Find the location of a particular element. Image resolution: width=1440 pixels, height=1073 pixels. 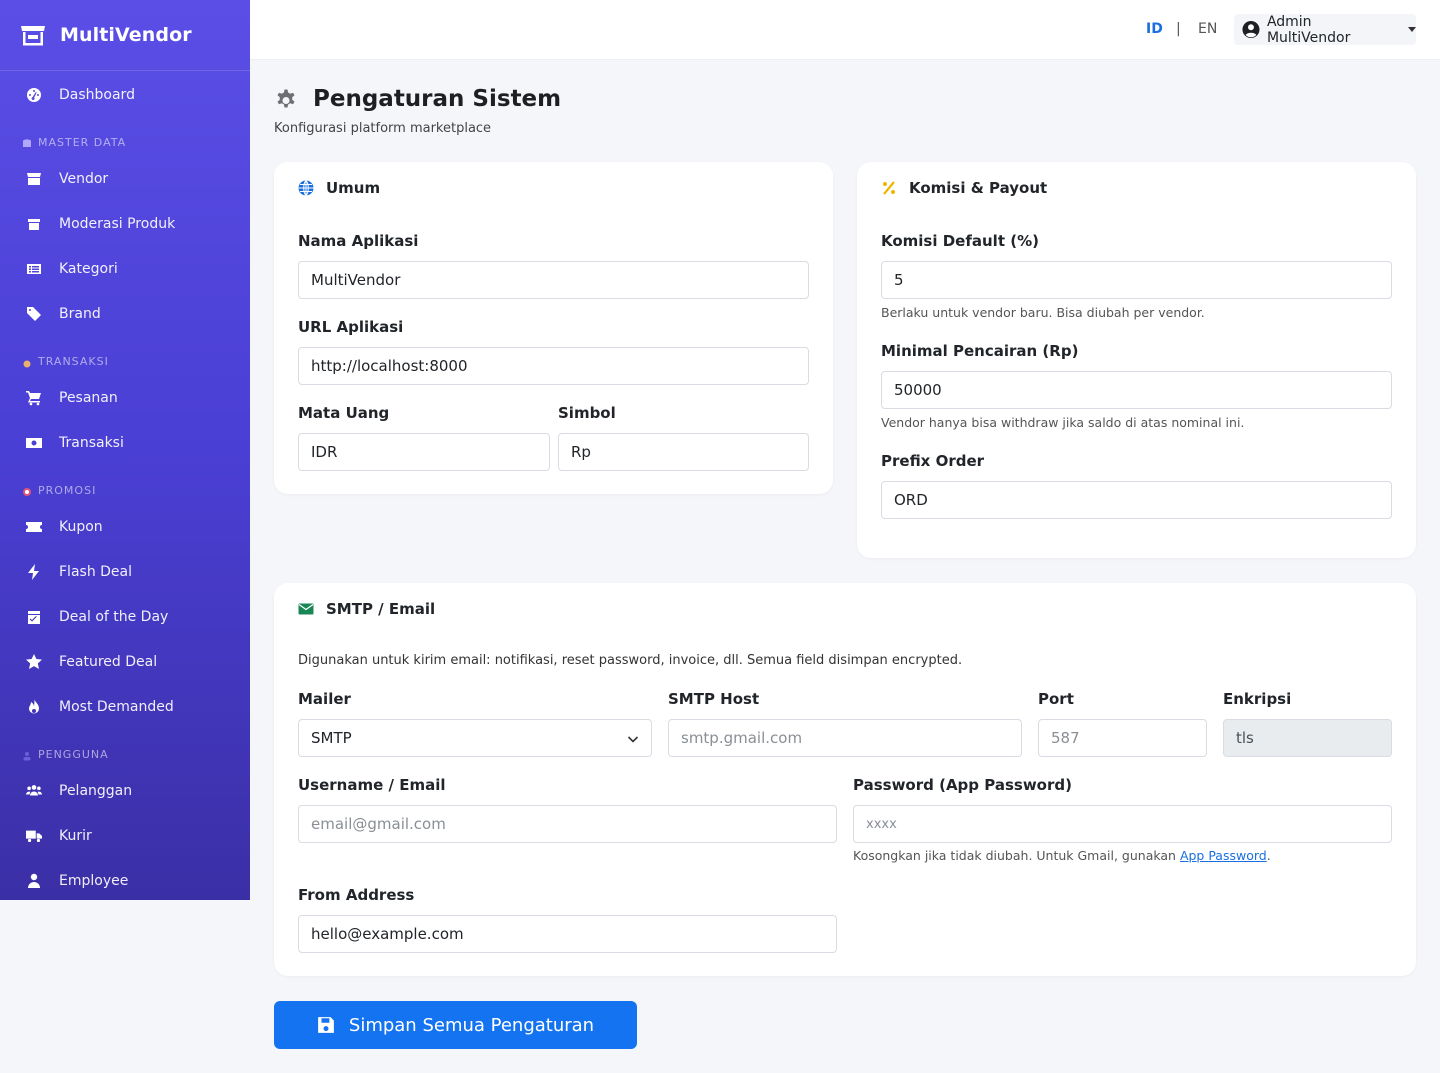

sidebar-item-label: Moderasi Produk is located at coordinates (117, 223).